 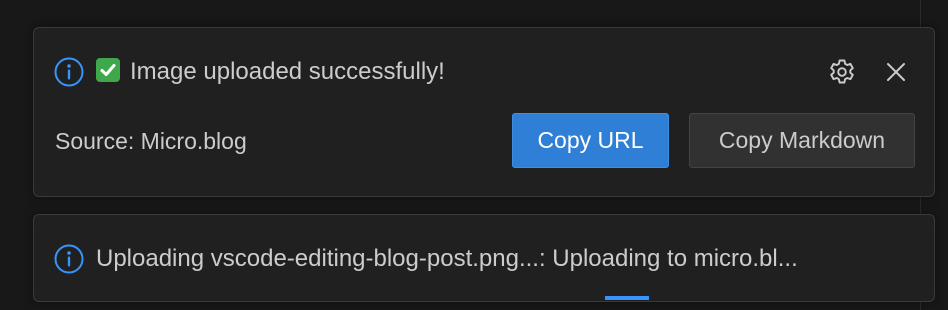 What do you see at coordinates (590, 140) in the screenshot?
I see `copy-url-button: Copy URL` at bounding box center [590, 140].